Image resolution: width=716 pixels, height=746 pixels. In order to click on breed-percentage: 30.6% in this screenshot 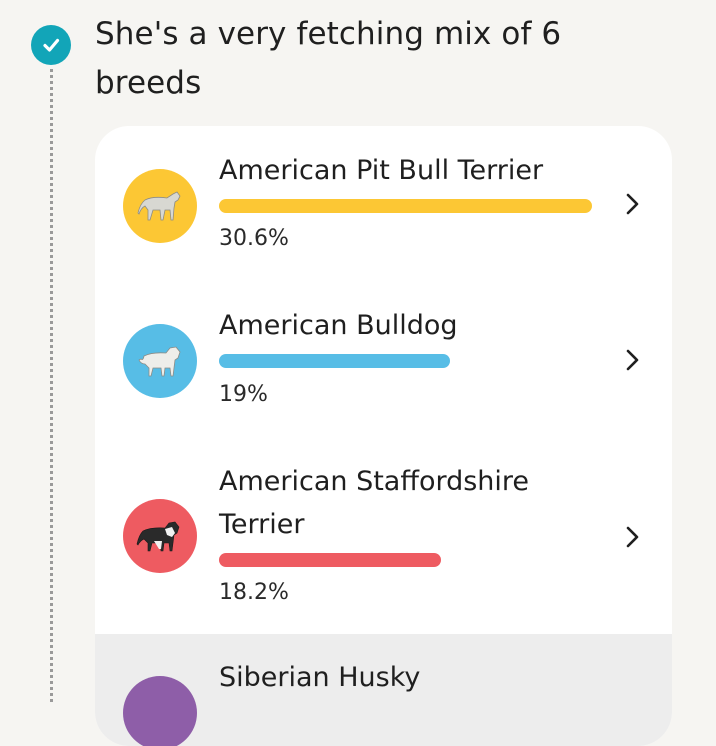, I will do `click(254, 238)`.